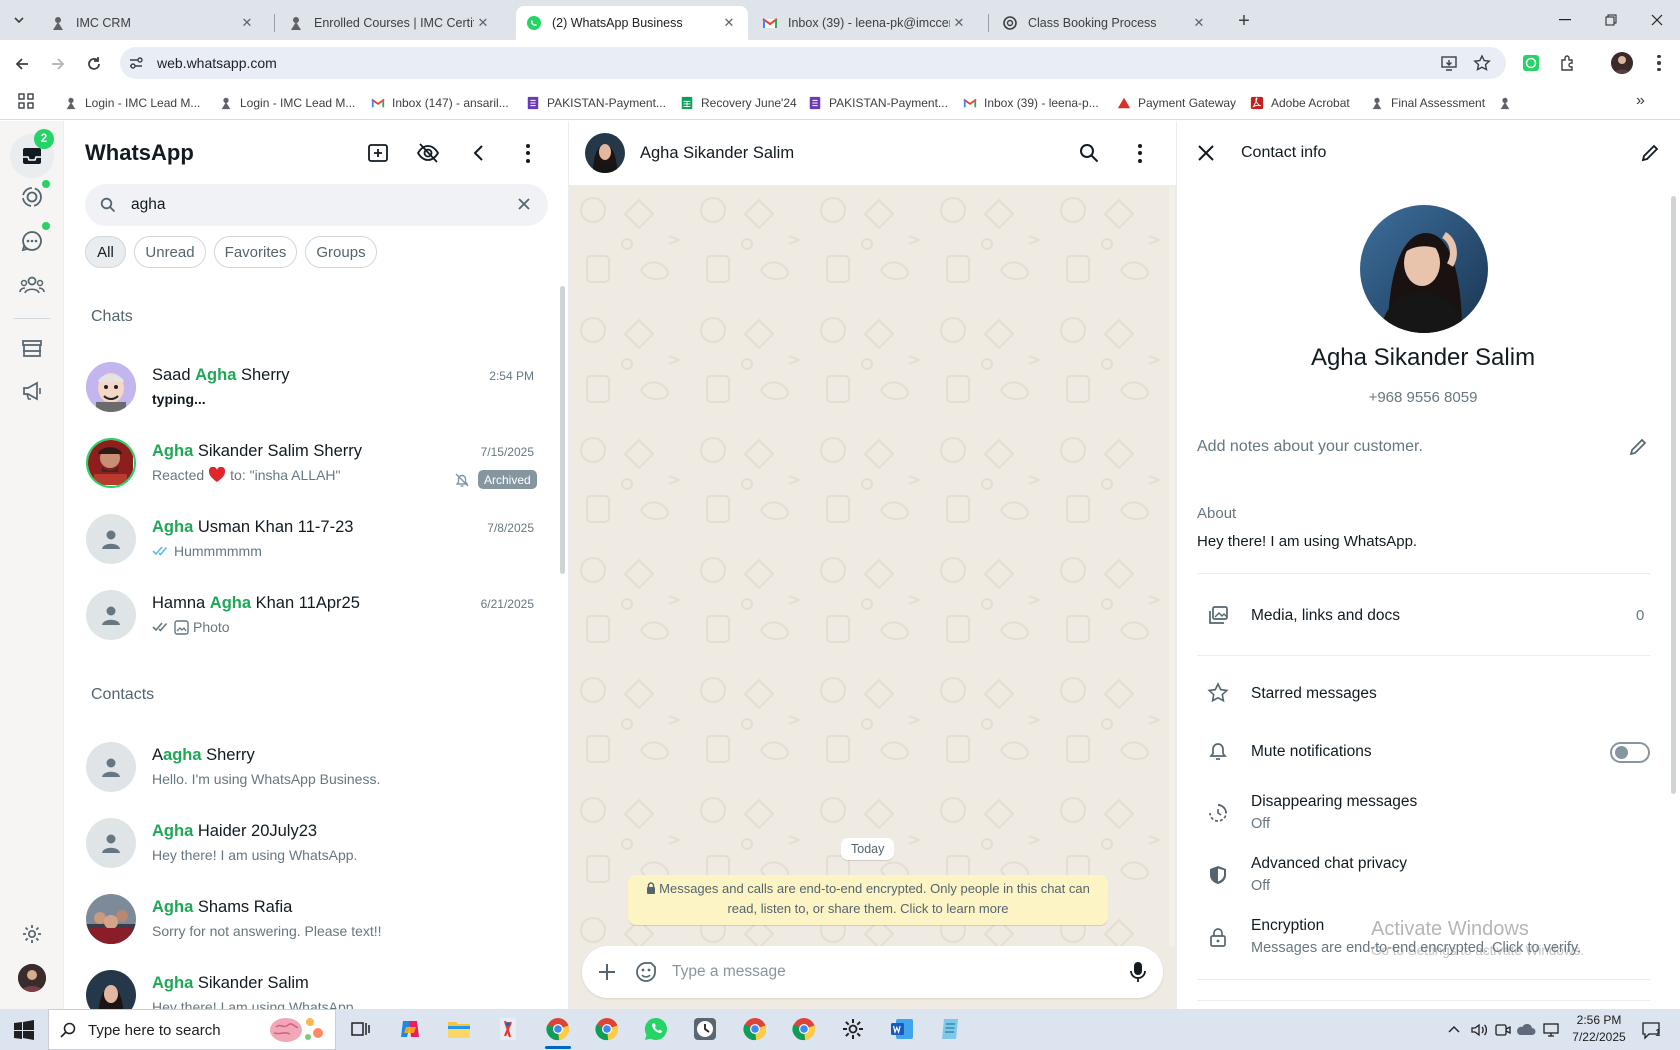 The width and height of the screenshot is (1680, 1050). What do you see at coordinates (1138, 972) in the screenshot?
I see `microphone-icon` at bounding box center [1138, 972].